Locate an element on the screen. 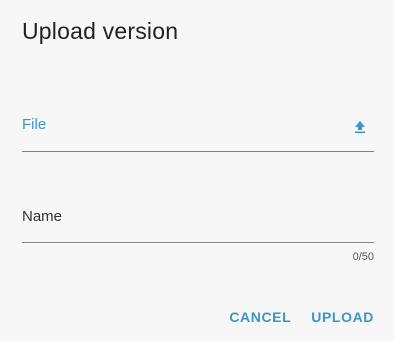 This screenshot has width=394, height=341. name-input is located at coordinates (198, 233).